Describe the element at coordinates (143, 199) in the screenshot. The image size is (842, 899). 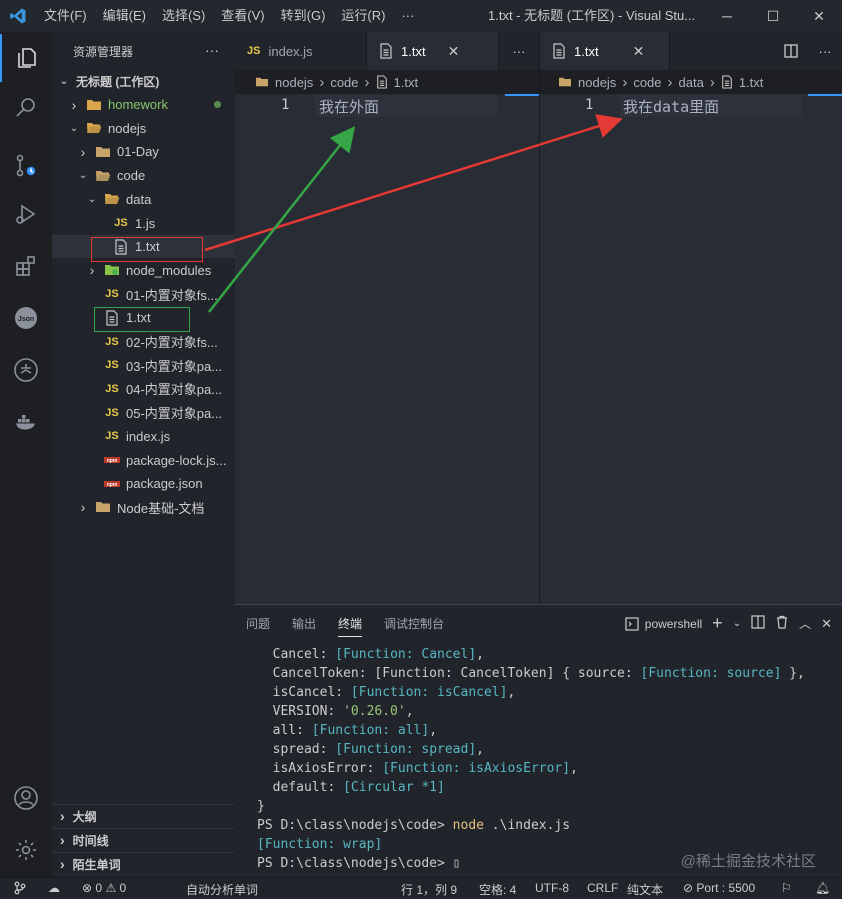
I see `tree-item: ⌄ data` at that location.